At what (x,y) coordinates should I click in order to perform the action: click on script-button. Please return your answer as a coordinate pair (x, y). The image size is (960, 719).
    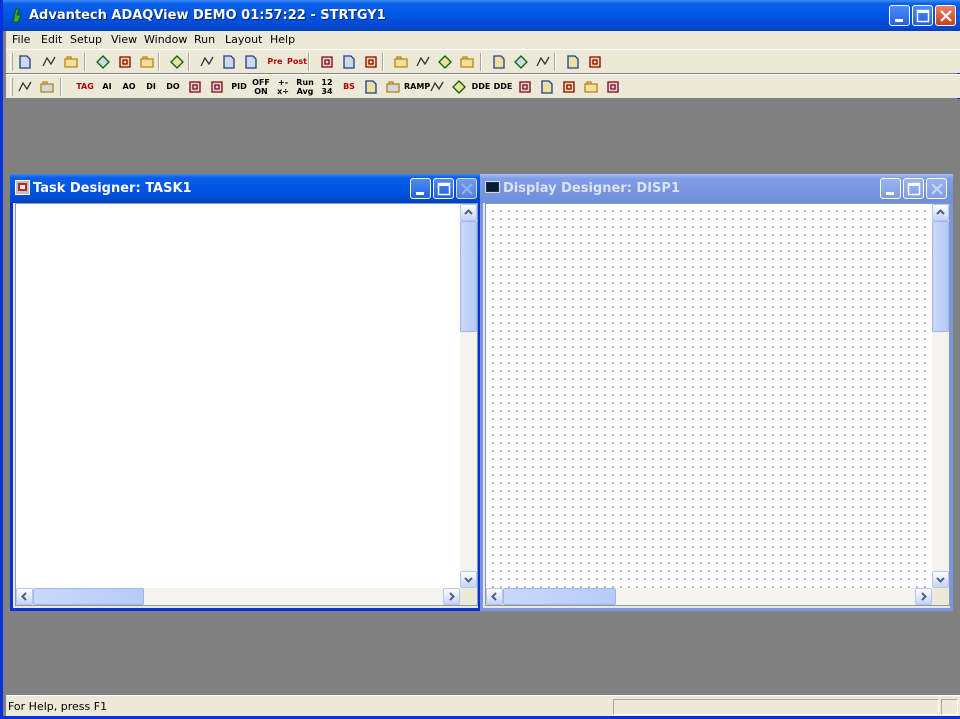
    Looking at the image, I should click on (591, 87).